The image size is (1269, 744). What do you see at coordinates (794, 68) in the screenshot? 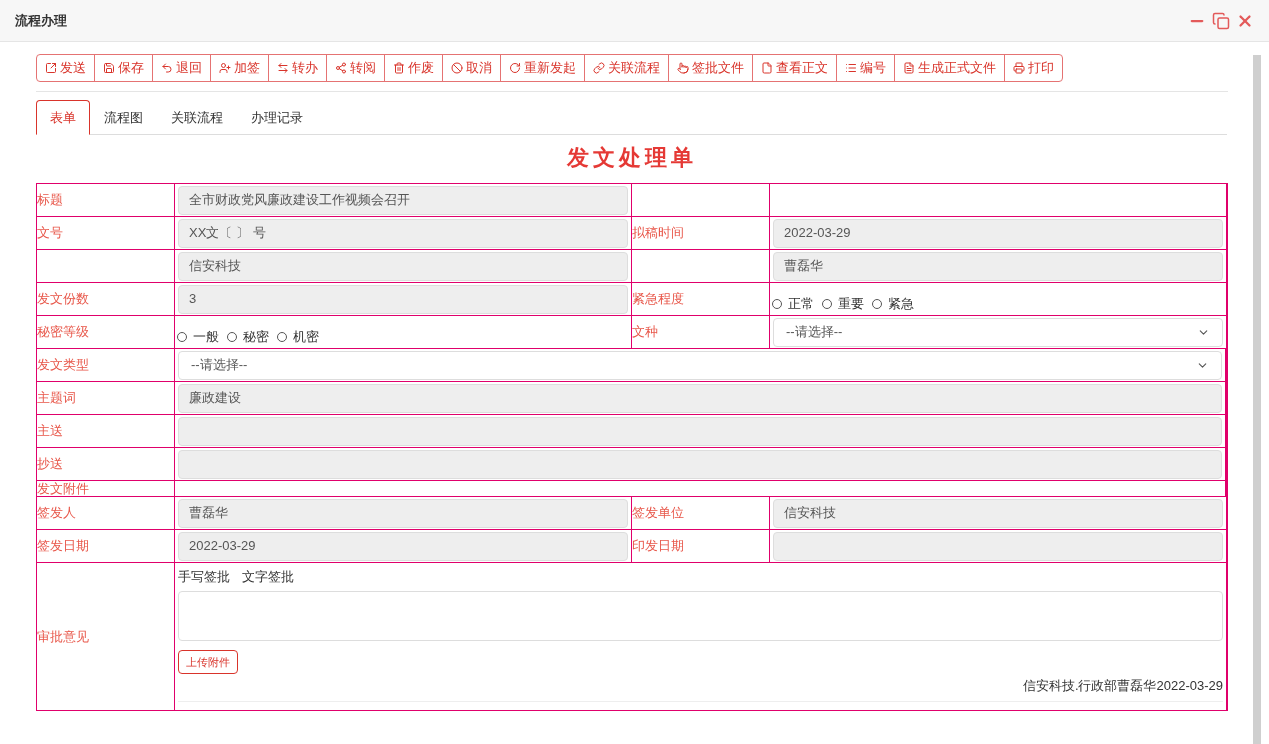
I see `toolbar-button: 查看正文` at bounding box center [794, 68].